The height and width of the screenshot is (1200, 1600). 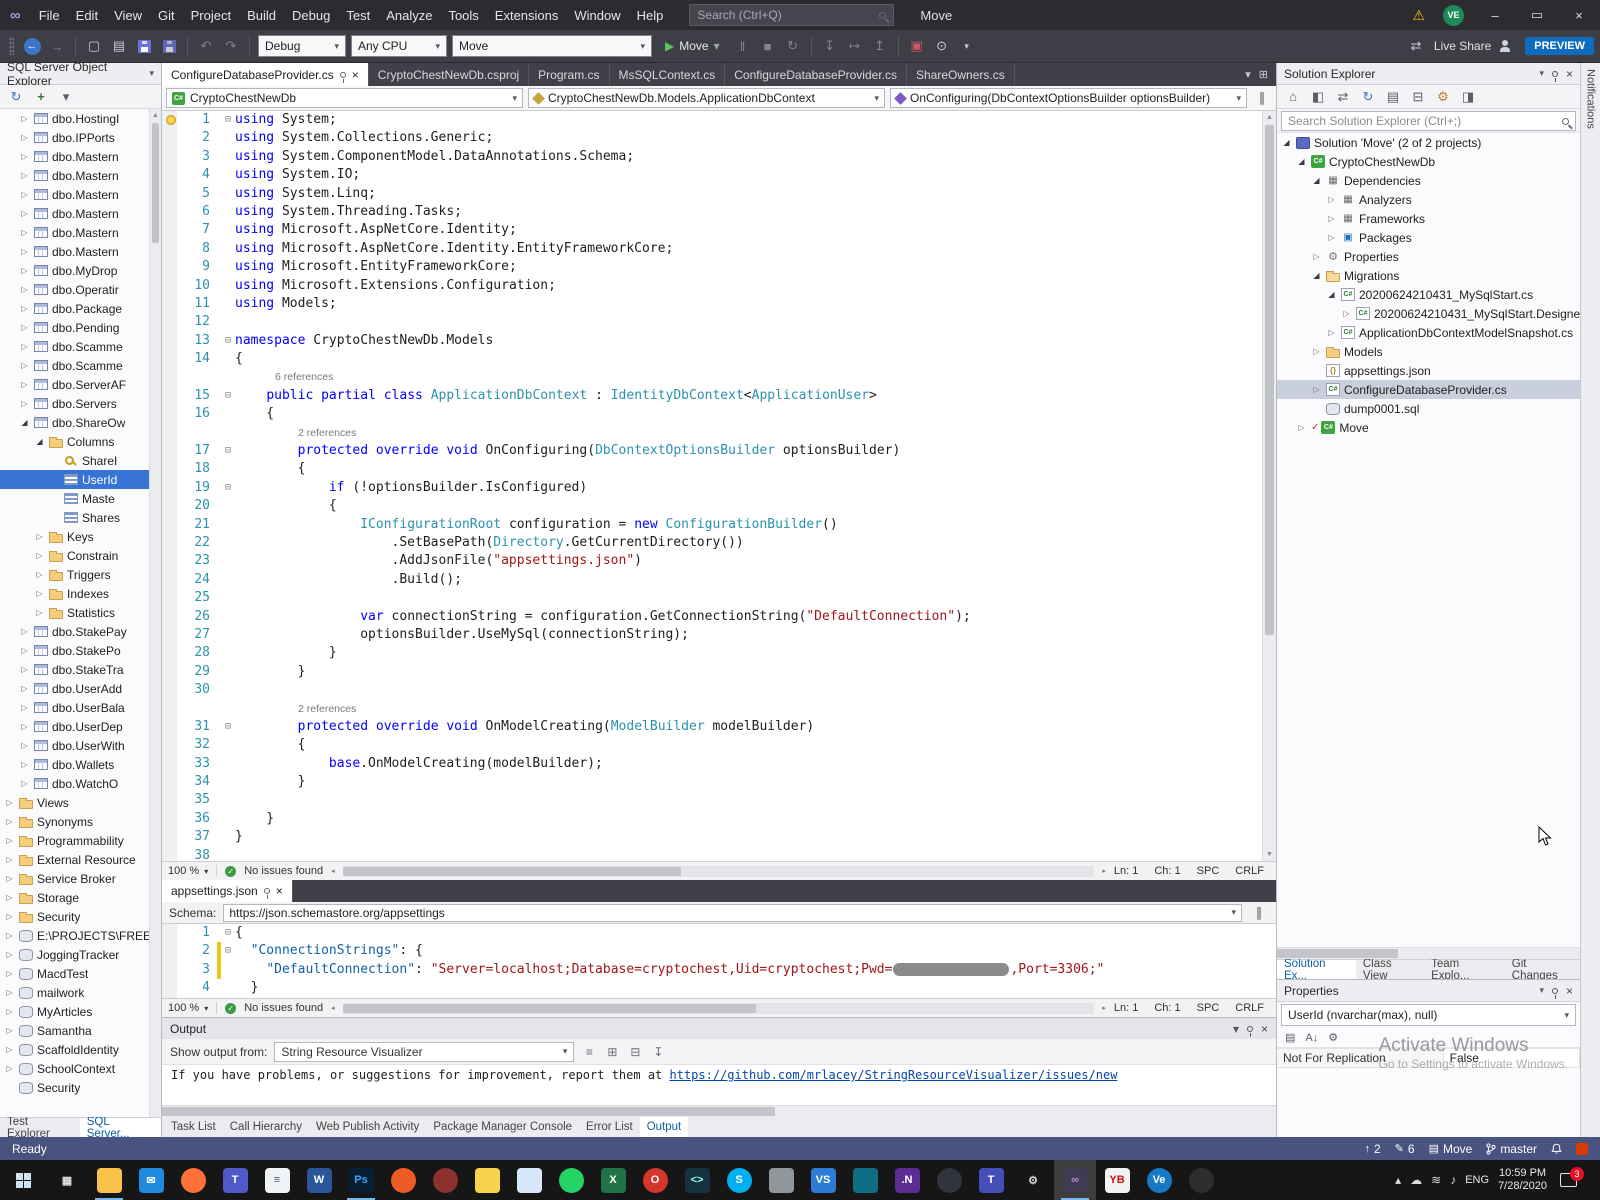 I want to click on code-line: 2 references, so click(x=712, y=708).